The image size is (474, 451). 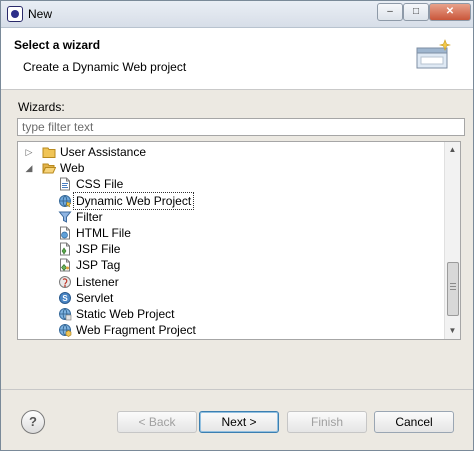 I want to click on tree-item-label: Servlet, so click(x=95, y=297).